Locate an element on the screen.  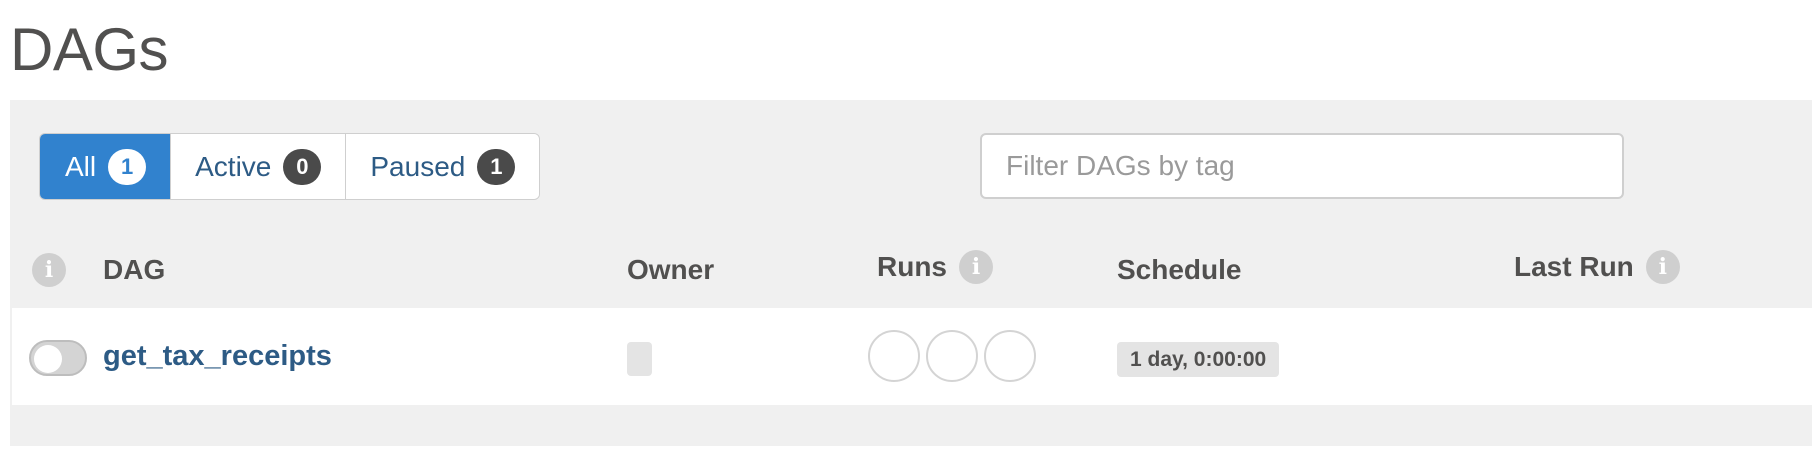
filter-all-button: All 1 is located at coordinates (106, 166).